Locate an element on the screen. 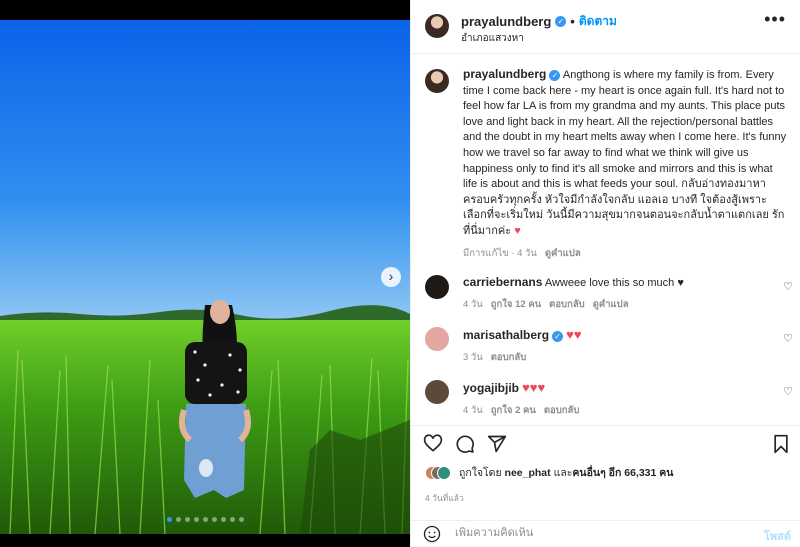 The image size is (800, 547). liker-avatar is located at coordinates (444, 472).